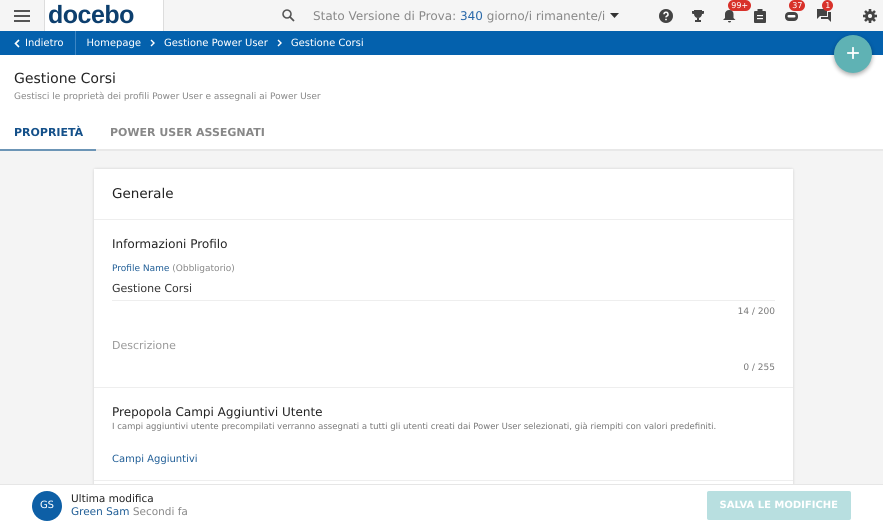  Describe the element at coordinates (755, 312) in the screenshot. I see `char-counter: 14 / 200` at that location.